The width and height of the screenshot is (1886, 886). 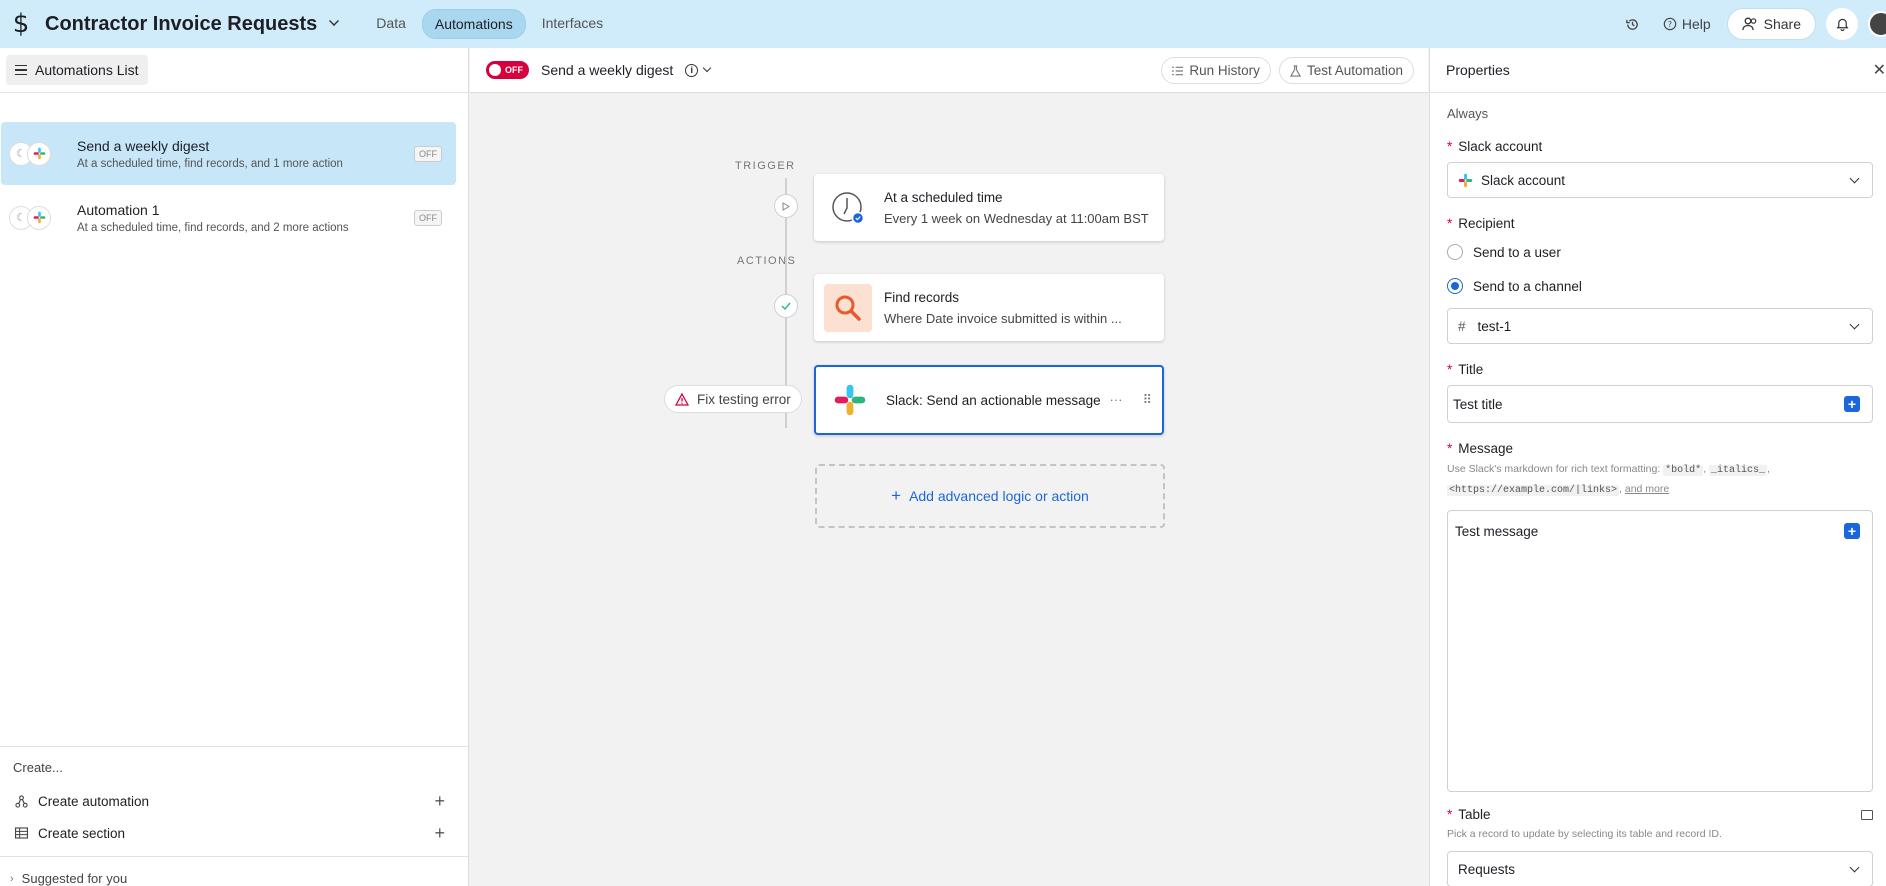 I want to click on share-button: Share, so click(x=1771, y=24).